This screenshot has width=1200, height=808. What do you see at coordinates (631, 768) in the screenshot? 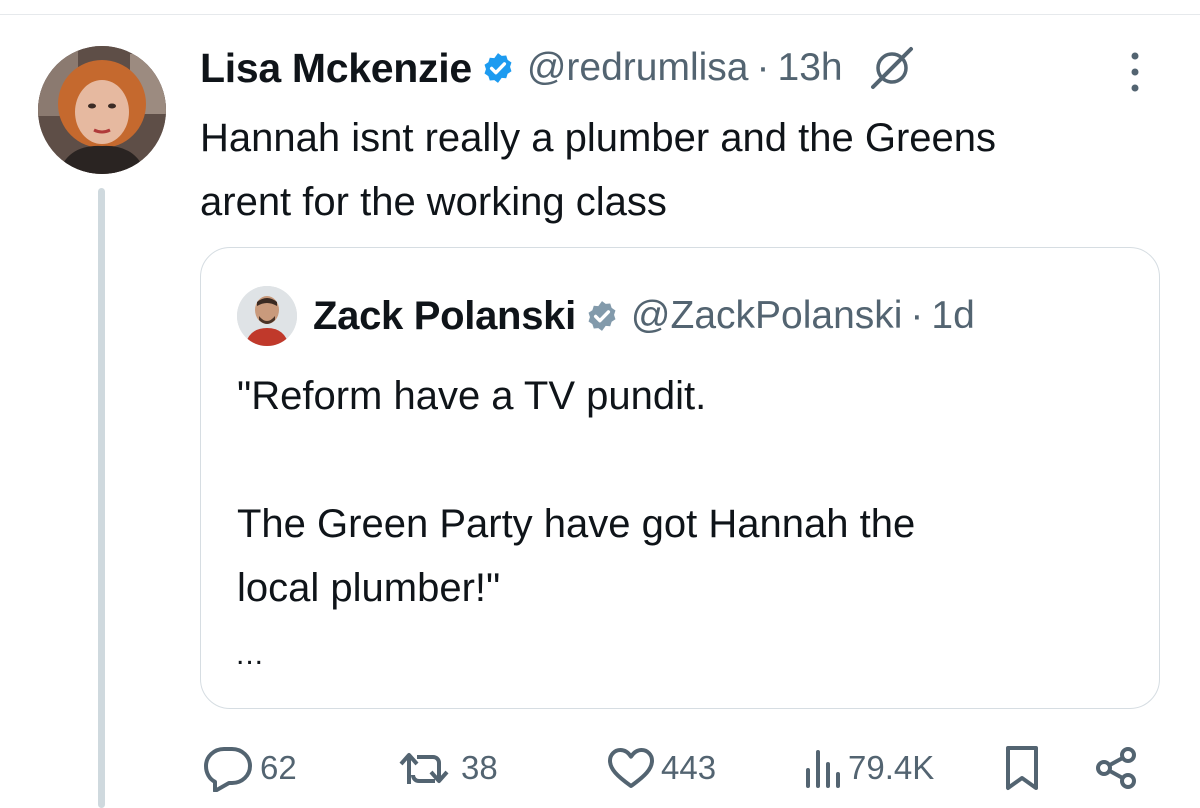
I see `heart-icon` at bounding box center [631, 768].